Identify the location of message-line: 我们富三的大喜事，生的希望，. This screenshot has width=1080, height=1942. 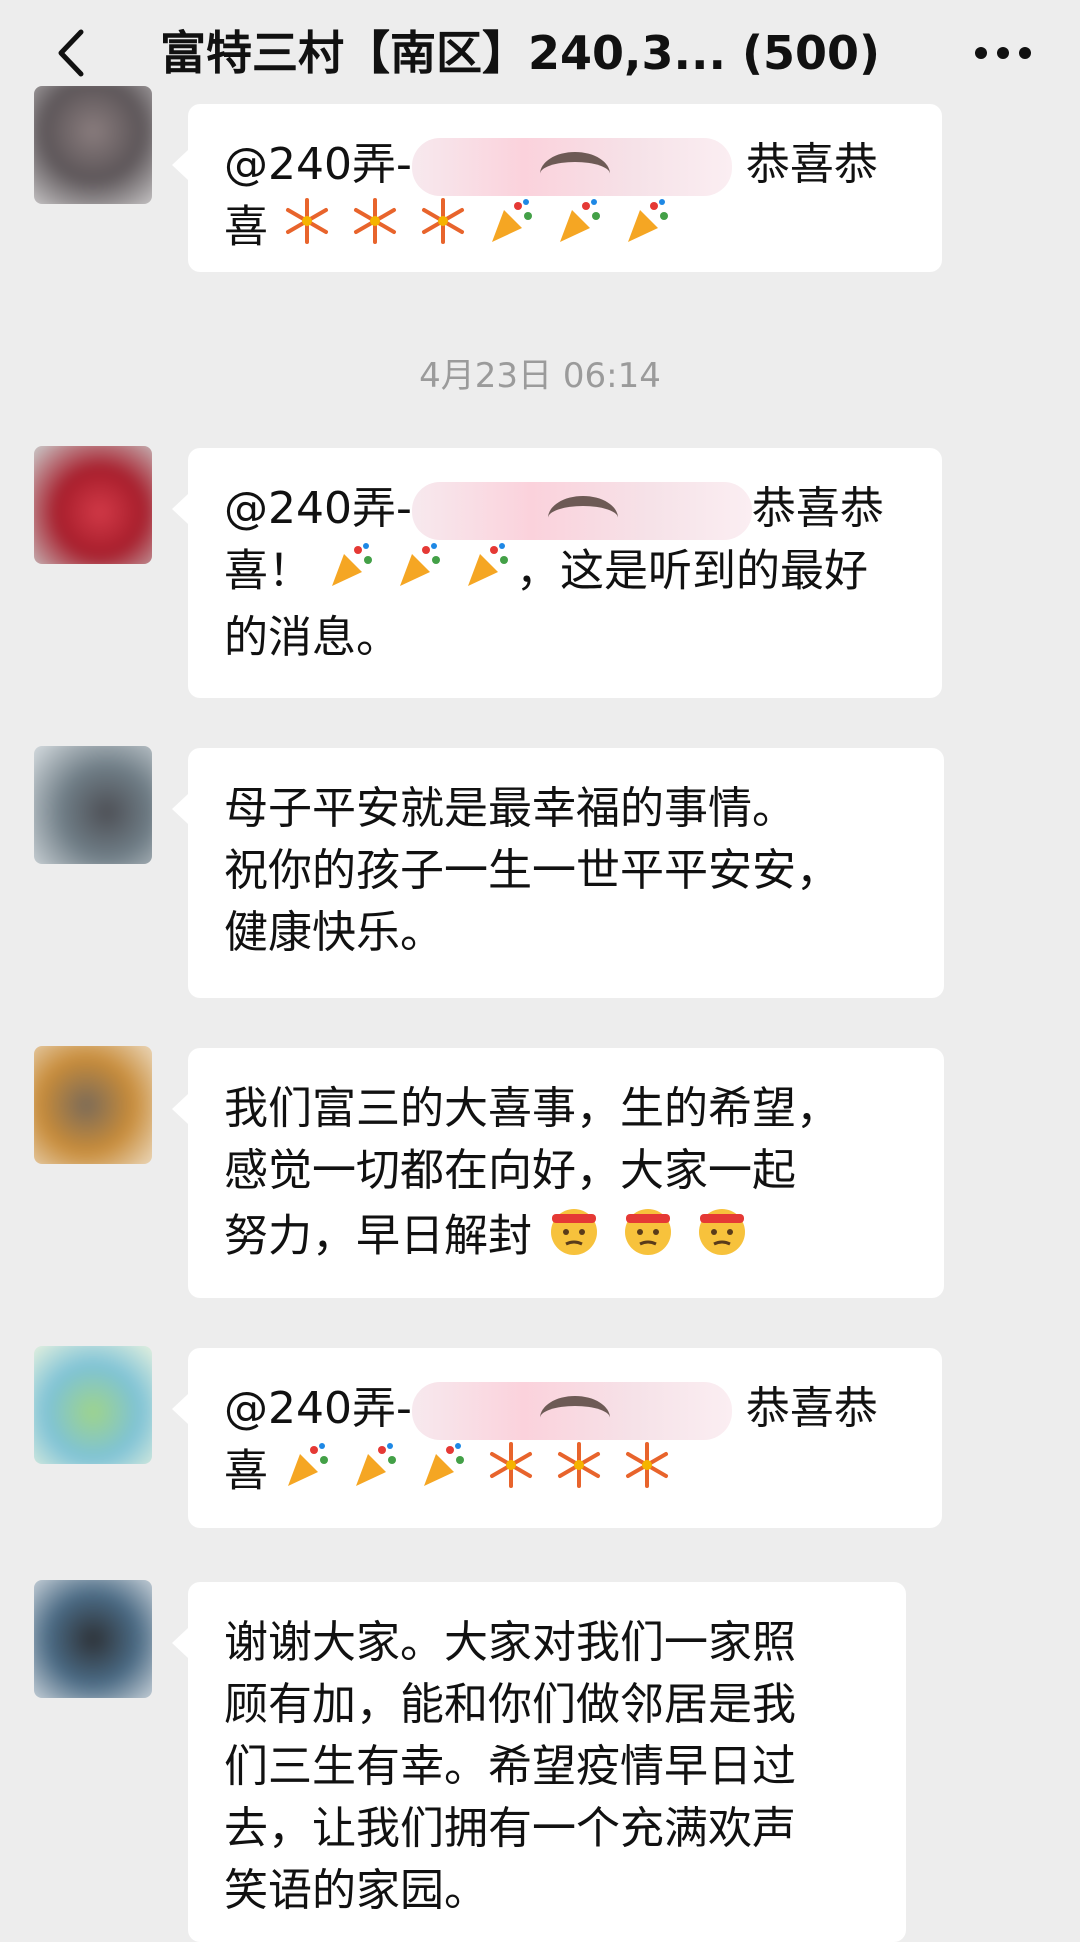
(532, 1108).